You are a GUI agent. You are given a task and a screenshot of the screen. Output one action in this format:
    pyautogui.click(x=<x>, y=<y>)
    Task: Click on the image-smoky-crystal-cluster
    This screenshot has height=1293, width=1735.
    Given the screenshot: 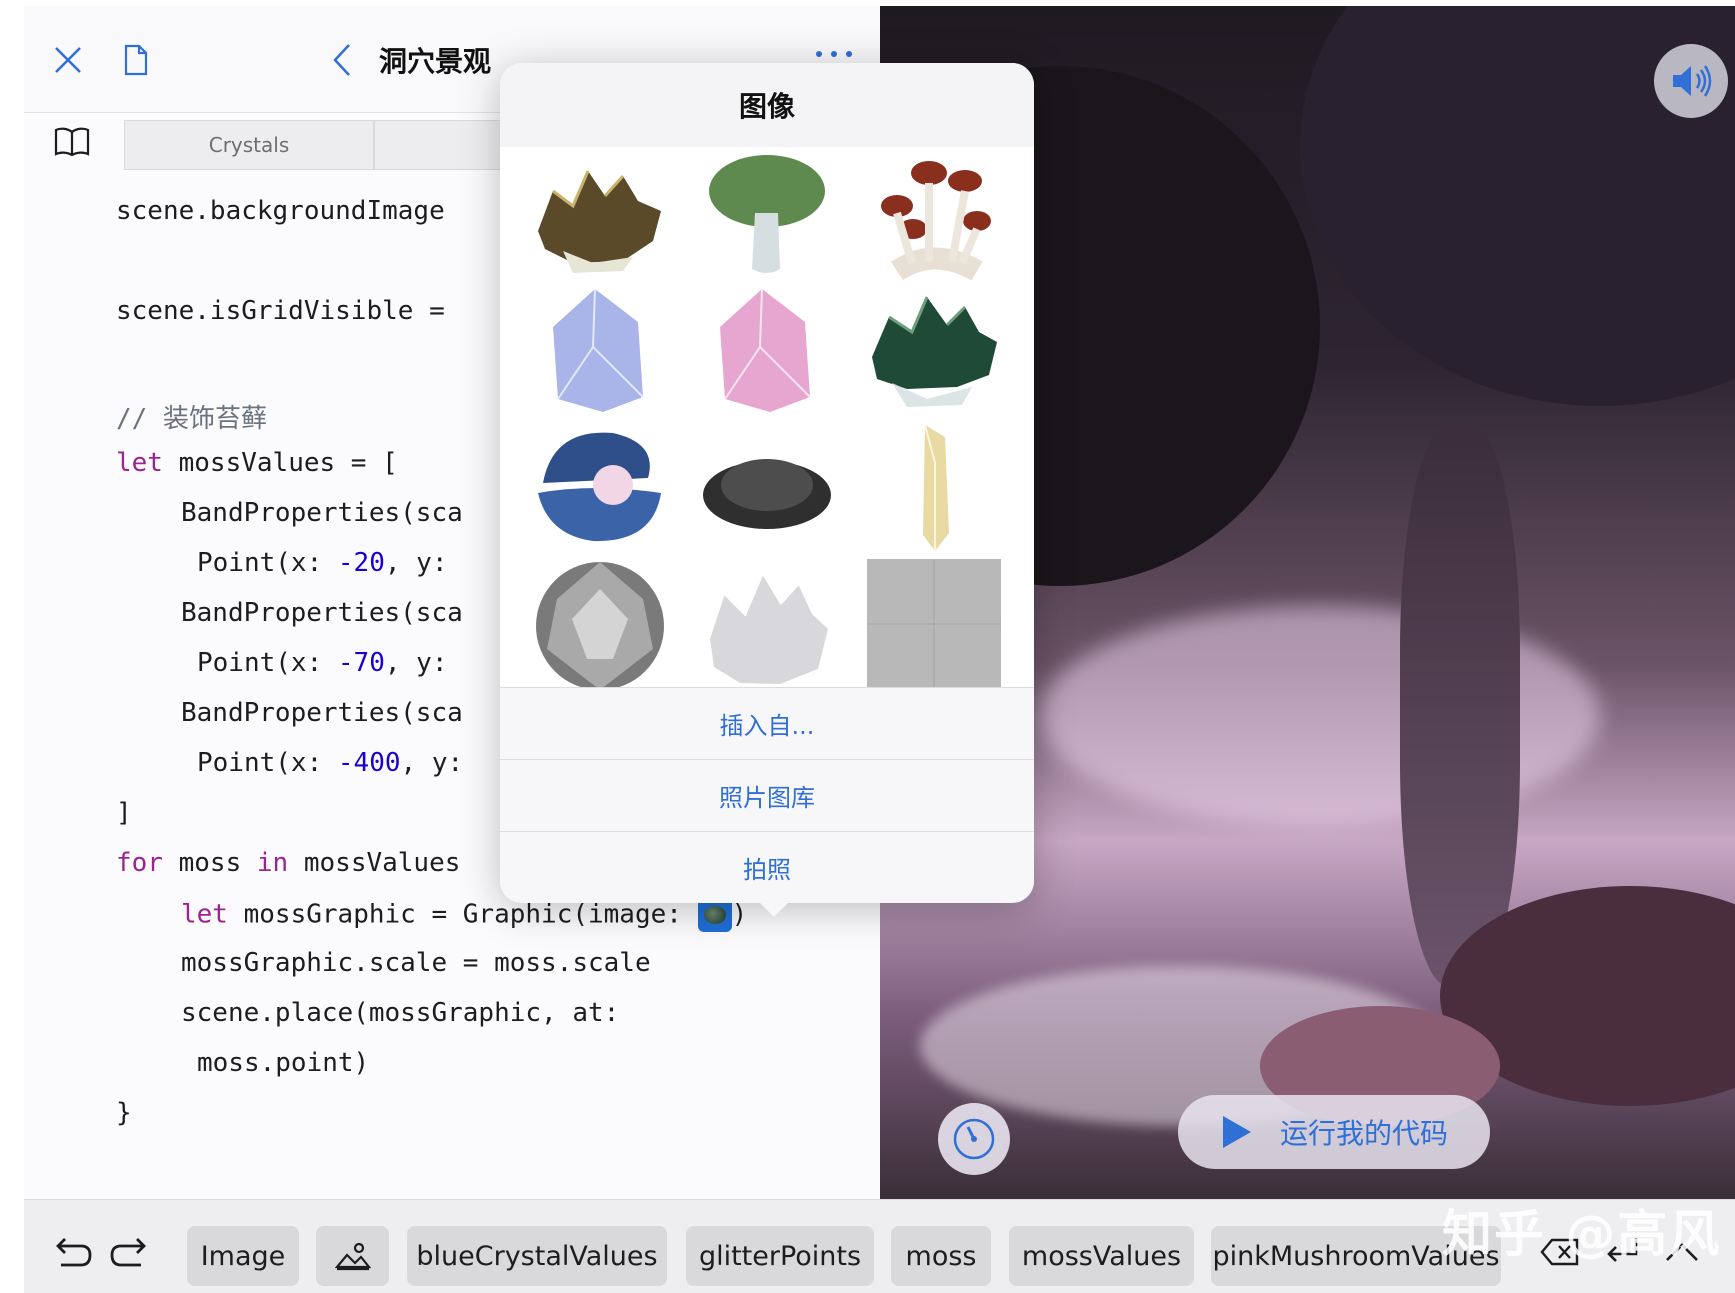 What is the action you would take?
    pyautogui.click(x=600, y=216)
    